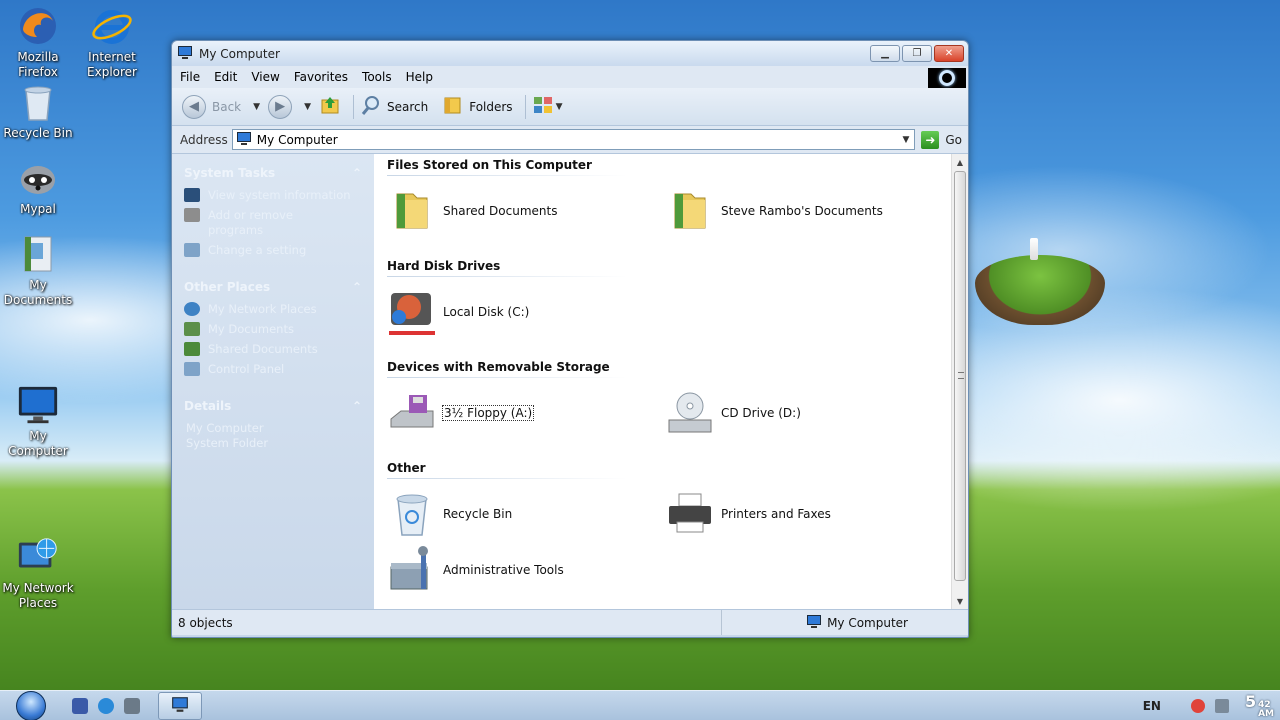 The height and width of the screenshot is (720, 1280). I want to click on up-folder-button, so click(330, 106).